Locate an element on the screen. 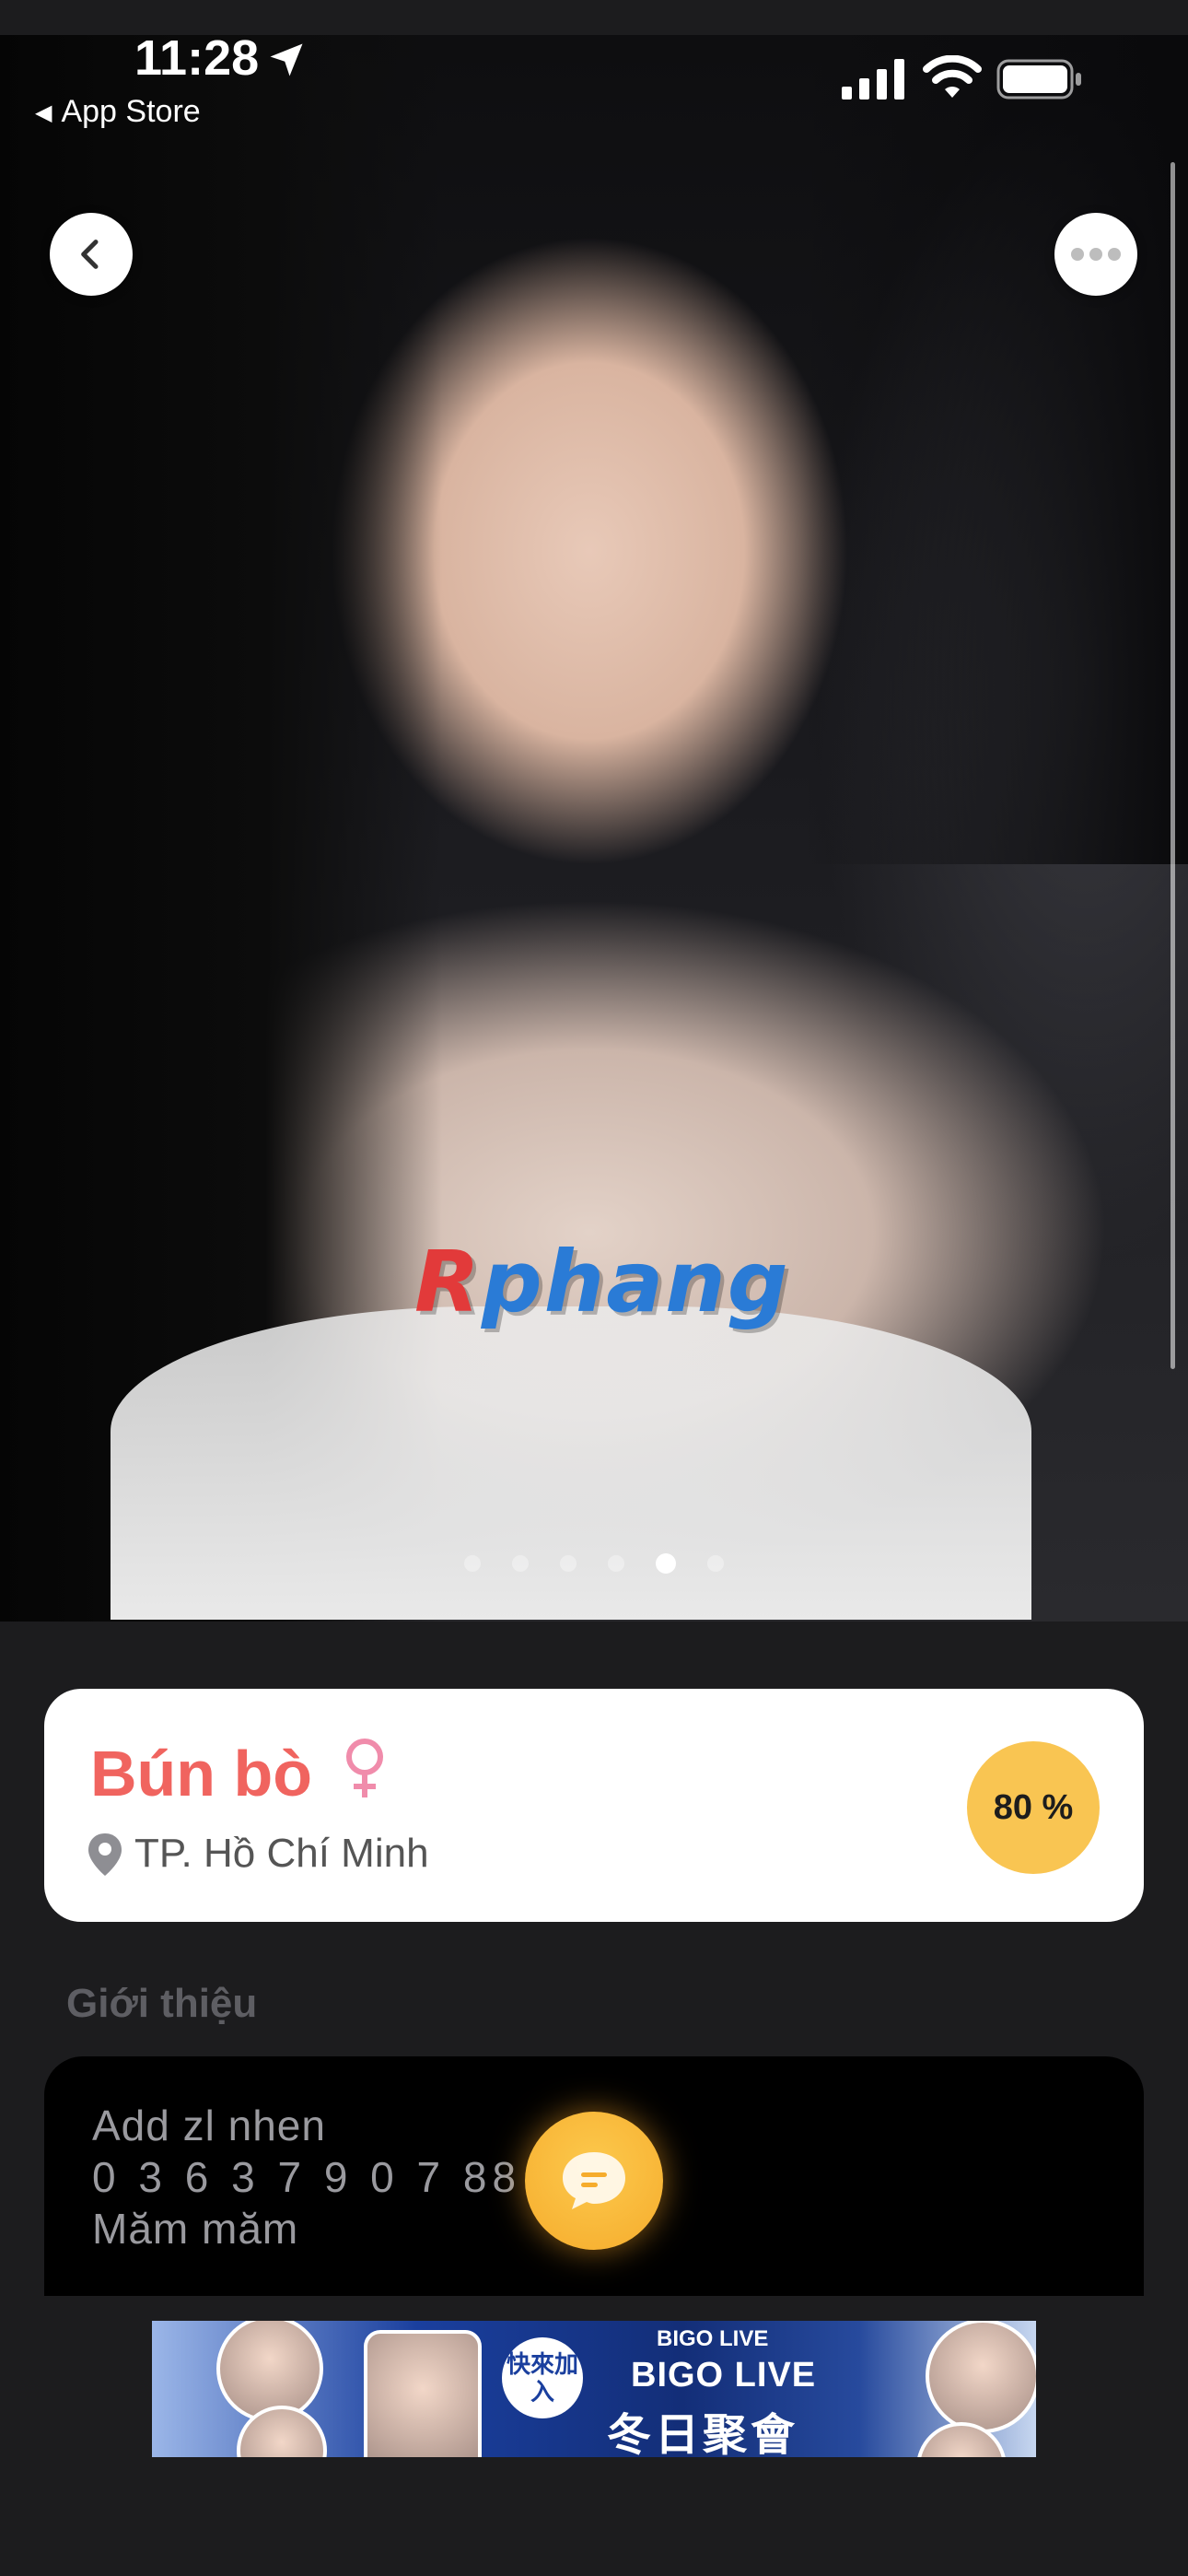  ad-title: BIGO LIVE is located at coordinates (724, 2375).